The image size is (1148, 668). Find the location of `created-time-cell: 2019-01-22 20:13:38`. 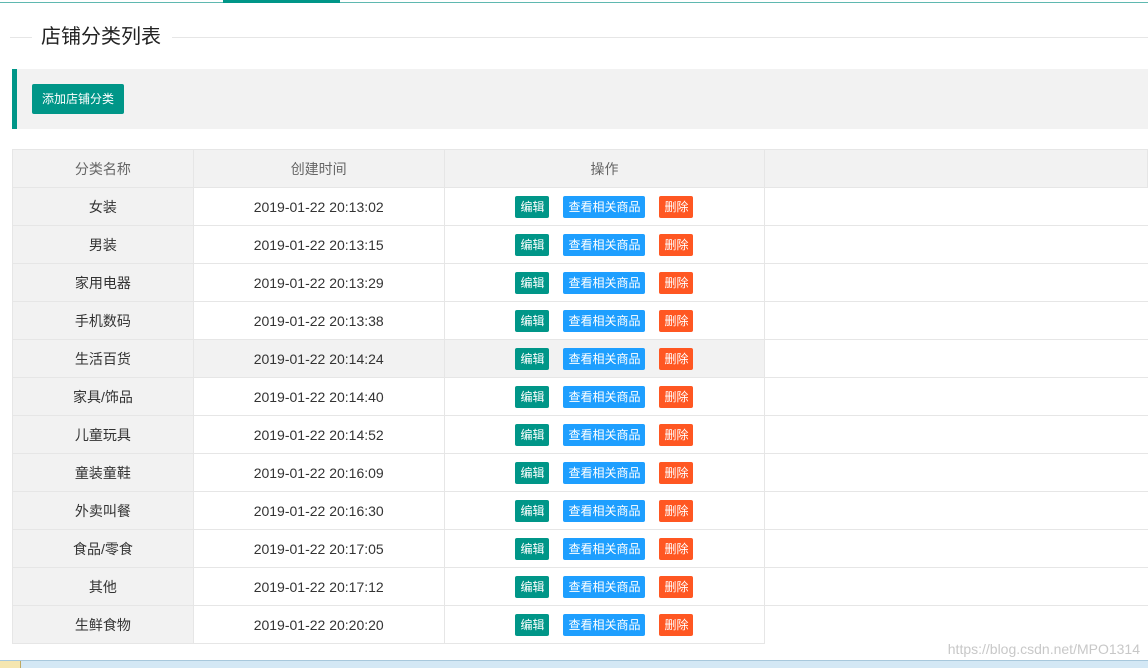

created-time-cell: 2019-01-22 20:13:38 is located at coordinates (318, 320).